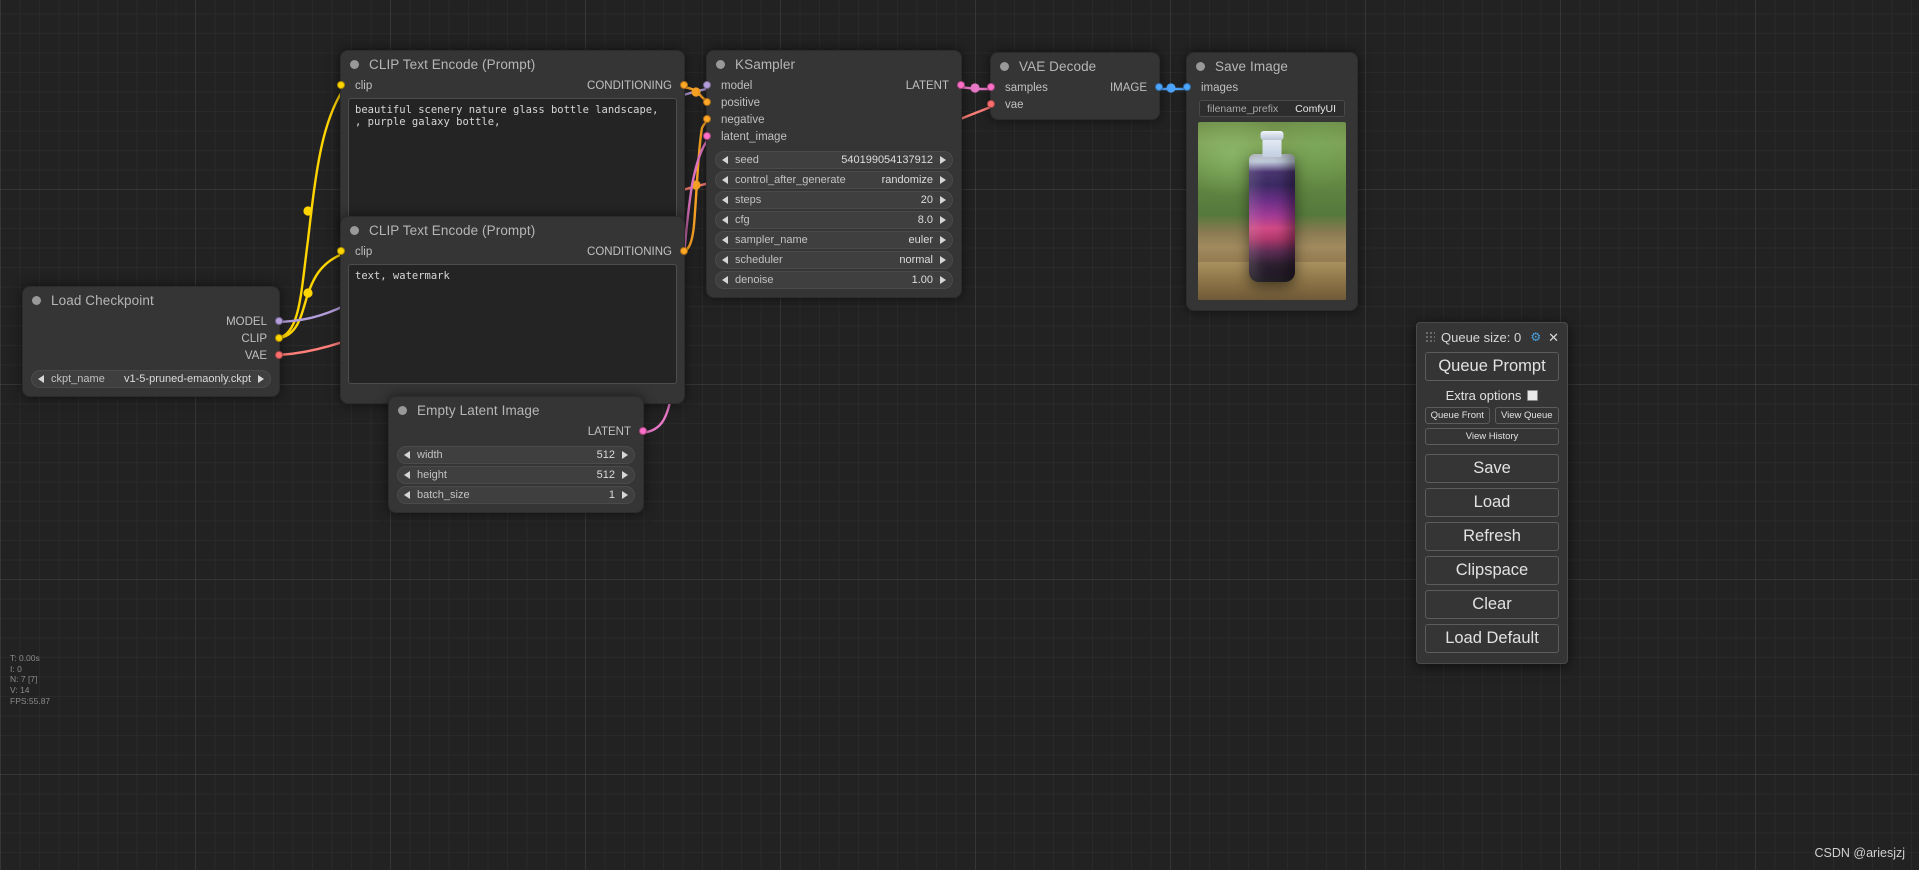 This screenshot has width=1919, height=870. Describe the element at coordinates (1430, 337) in the screenshot. I see `drag-handle-icon` at that location.